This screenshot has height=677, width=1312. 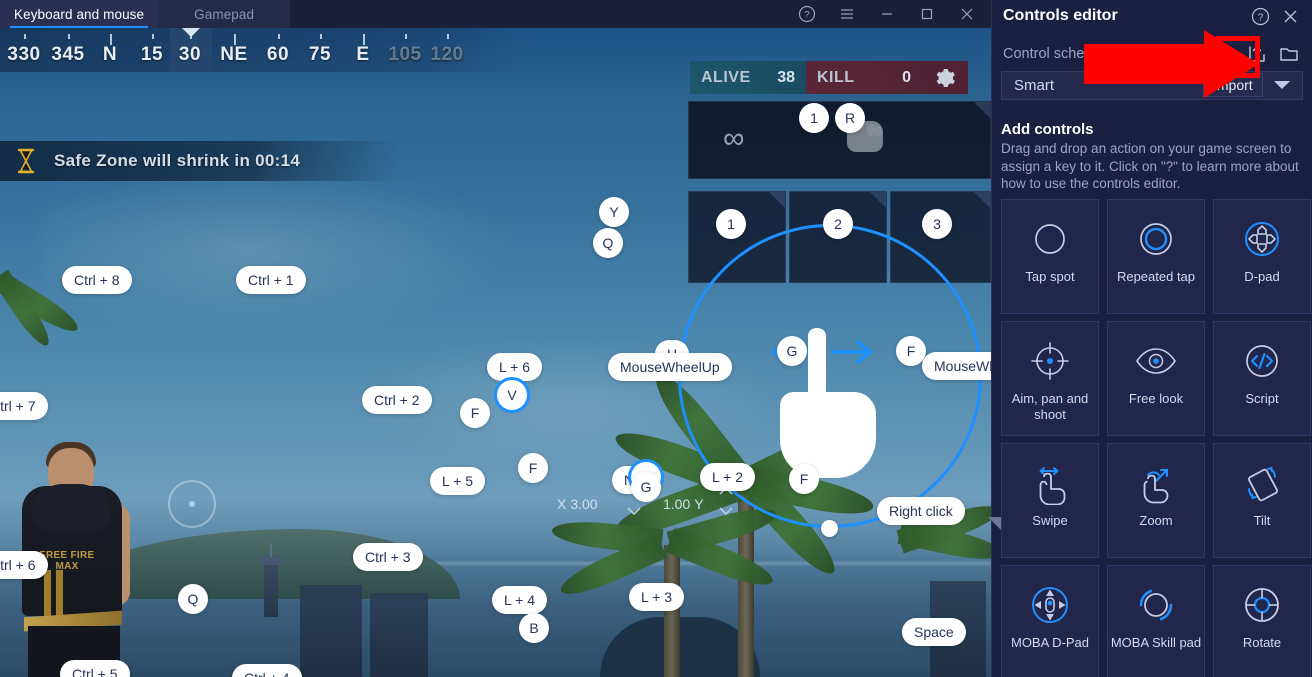 I want to click on sensitivity-y: 1.00 Y, so click(x=683, y=504).